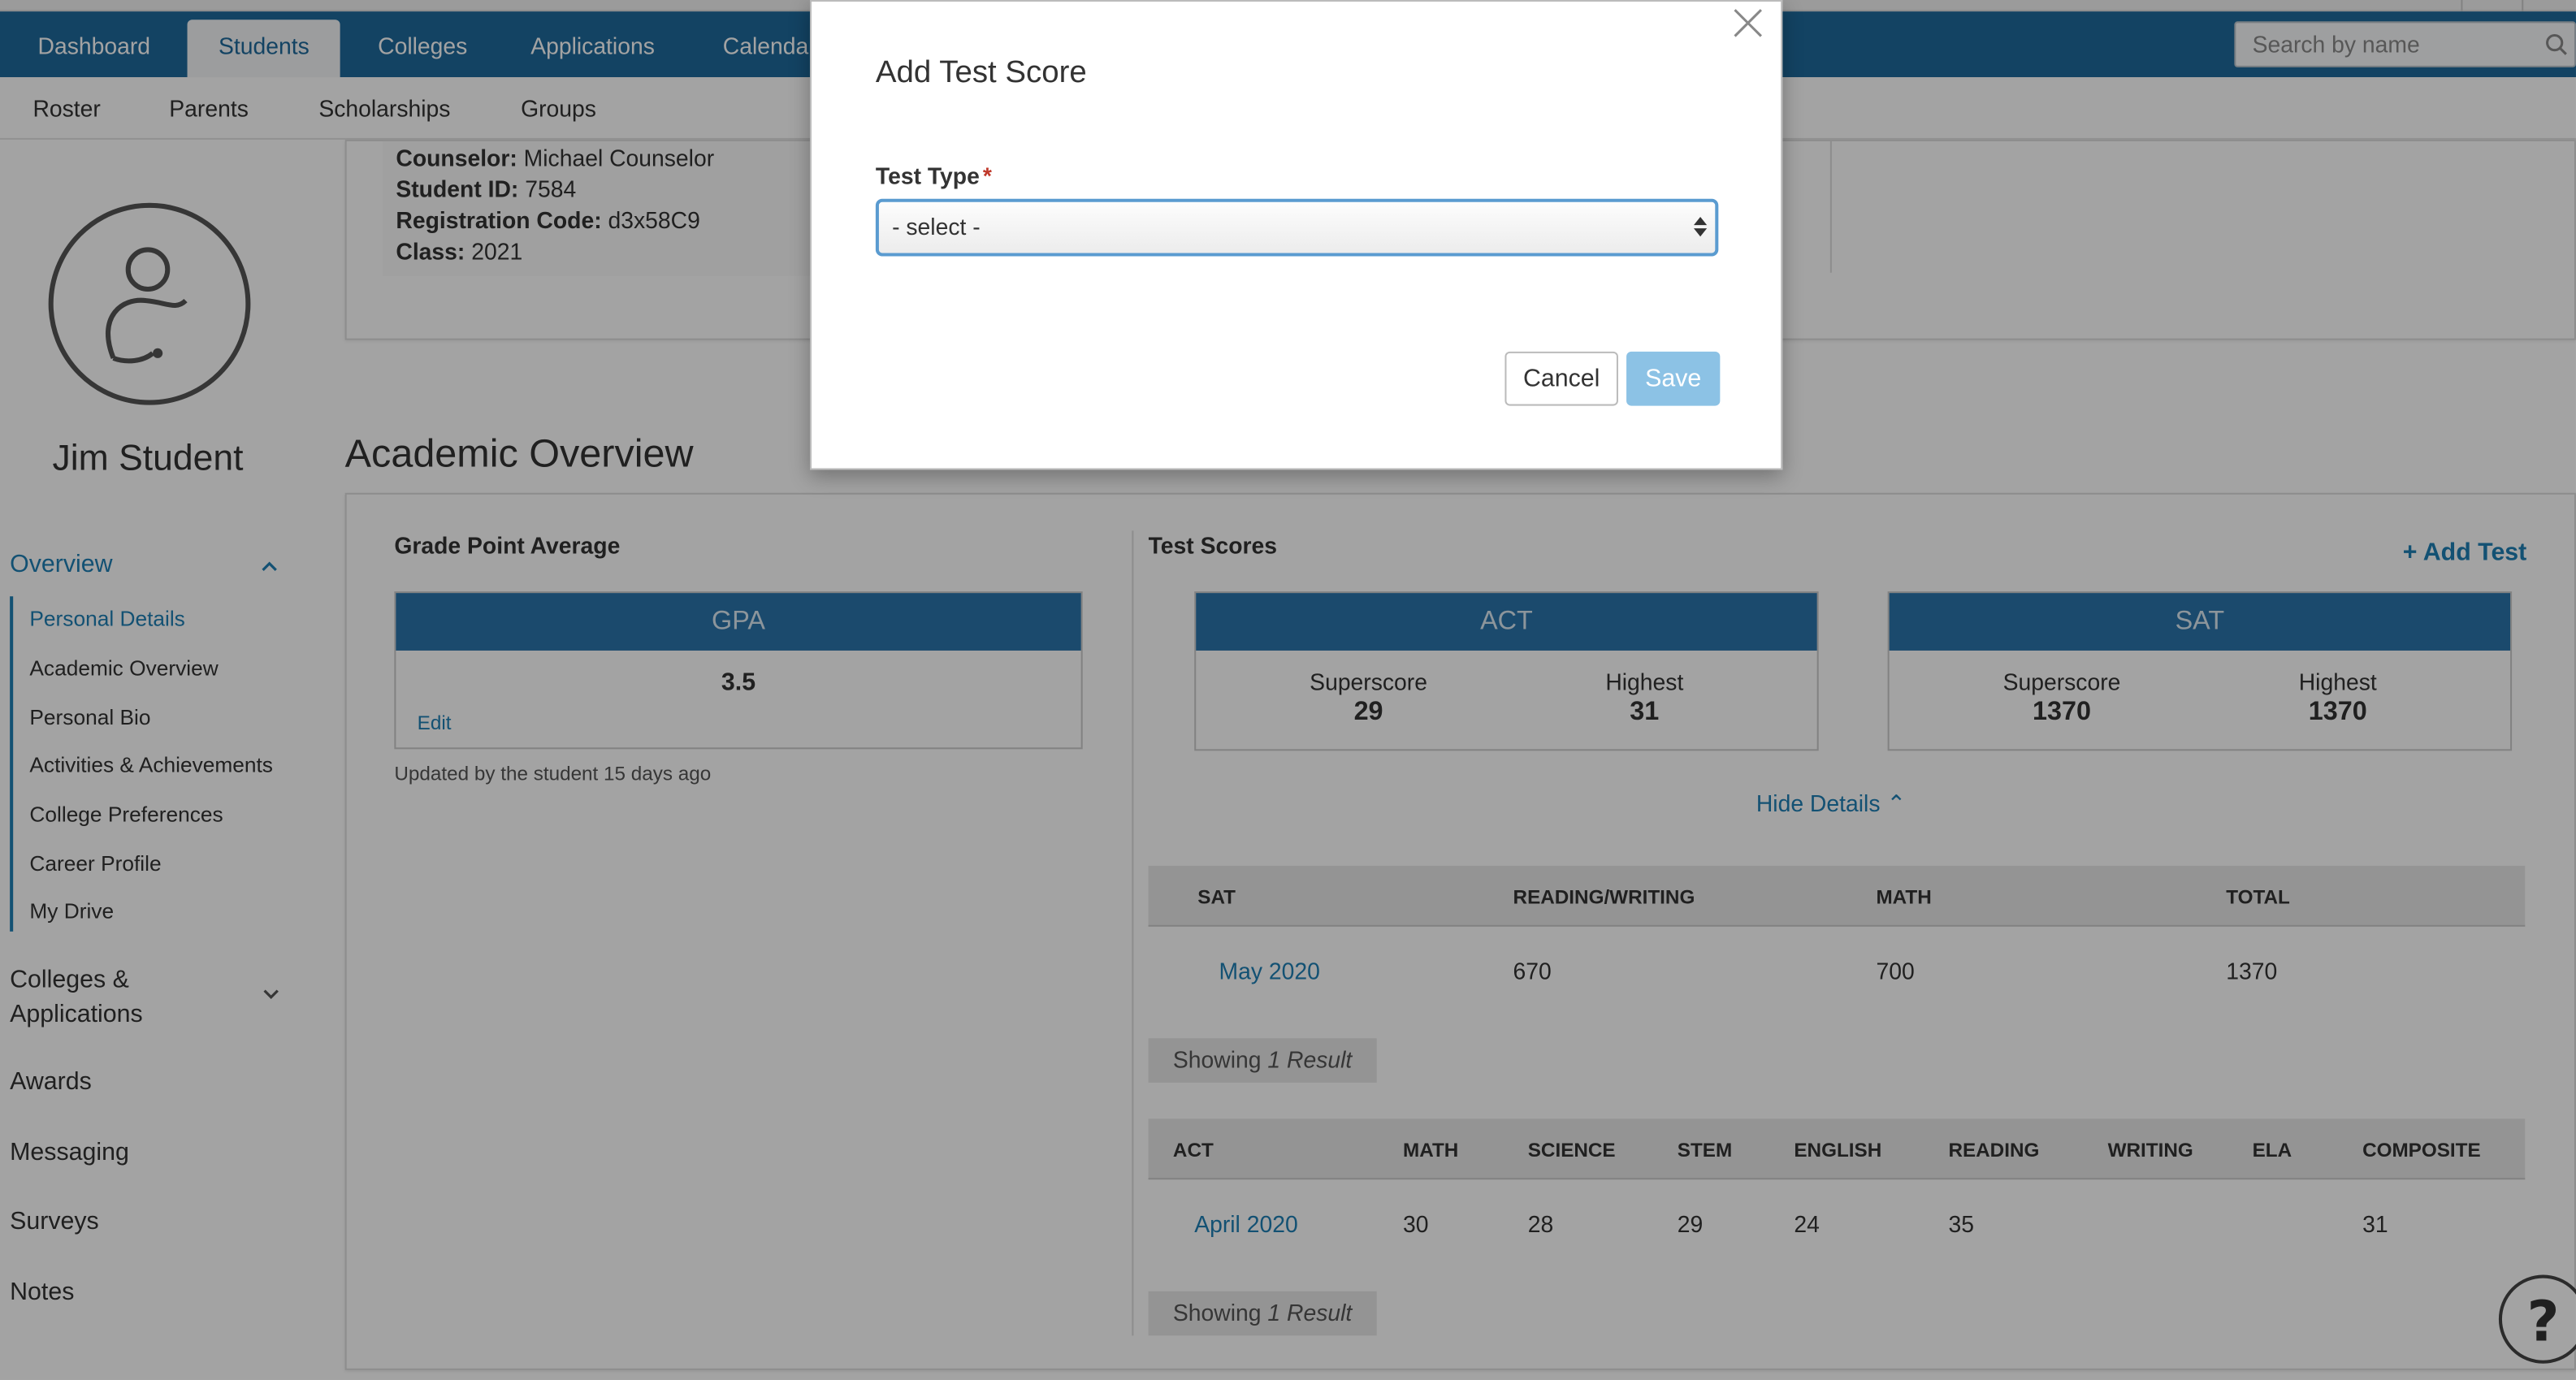 Image resolution: width=2576 pixels, height=1380 pixels. What do you see at coordinates (936, 226) in the screenshot?
I see `test-type-selected-value: - select -` at bounding box center [936, 226].